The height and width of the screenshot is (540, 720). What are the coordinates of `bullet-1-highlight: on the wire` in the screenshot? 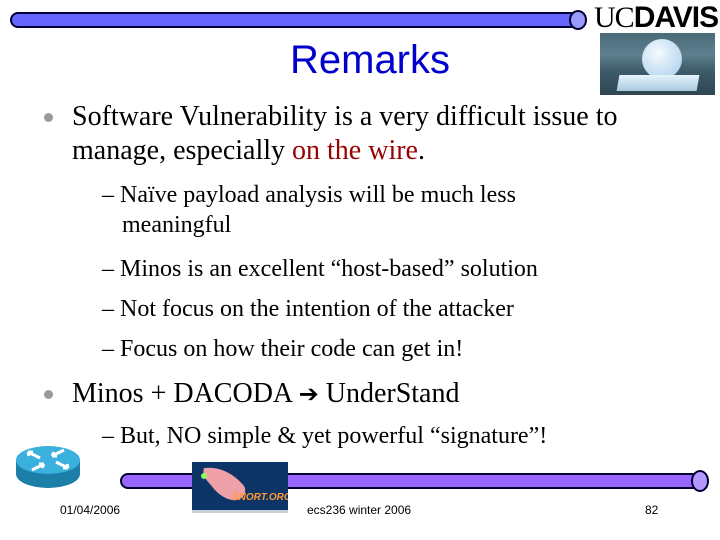 It's located at (355, 150).